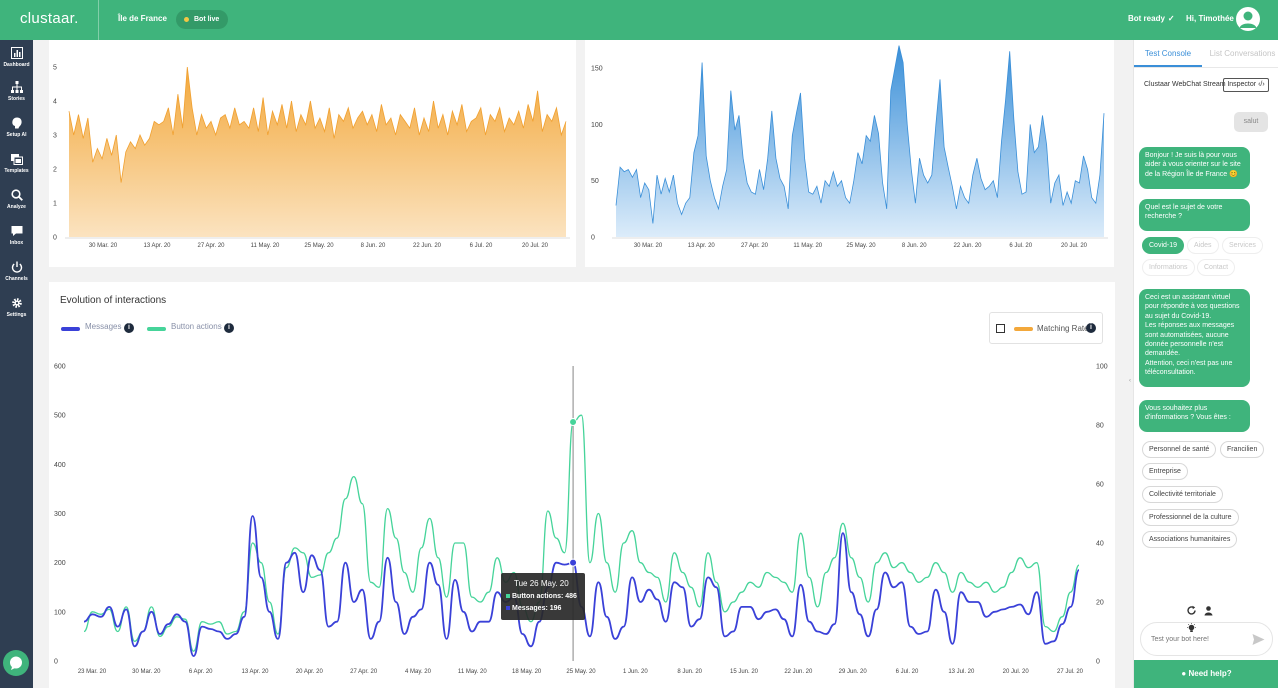 The width and height of the screenshot is (1278, 688). I want to click on sidebar-item-templates: Templates, so click(16, 165).